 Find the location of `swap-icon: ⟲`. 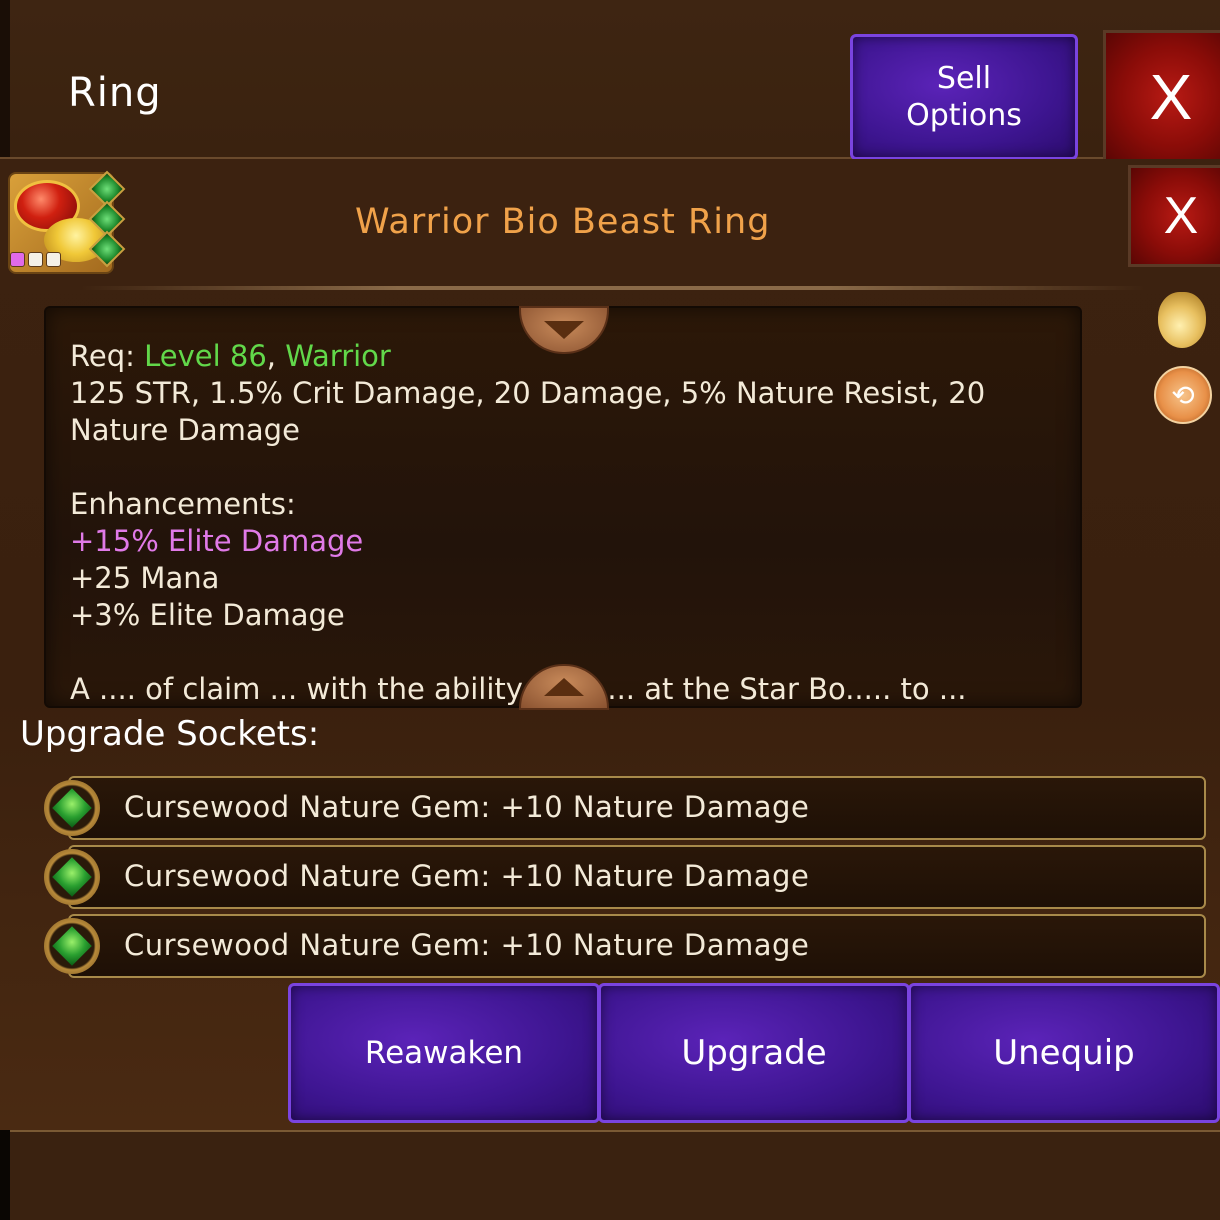

swap-icon: ⟲ is located at coordinates (1183, 395).